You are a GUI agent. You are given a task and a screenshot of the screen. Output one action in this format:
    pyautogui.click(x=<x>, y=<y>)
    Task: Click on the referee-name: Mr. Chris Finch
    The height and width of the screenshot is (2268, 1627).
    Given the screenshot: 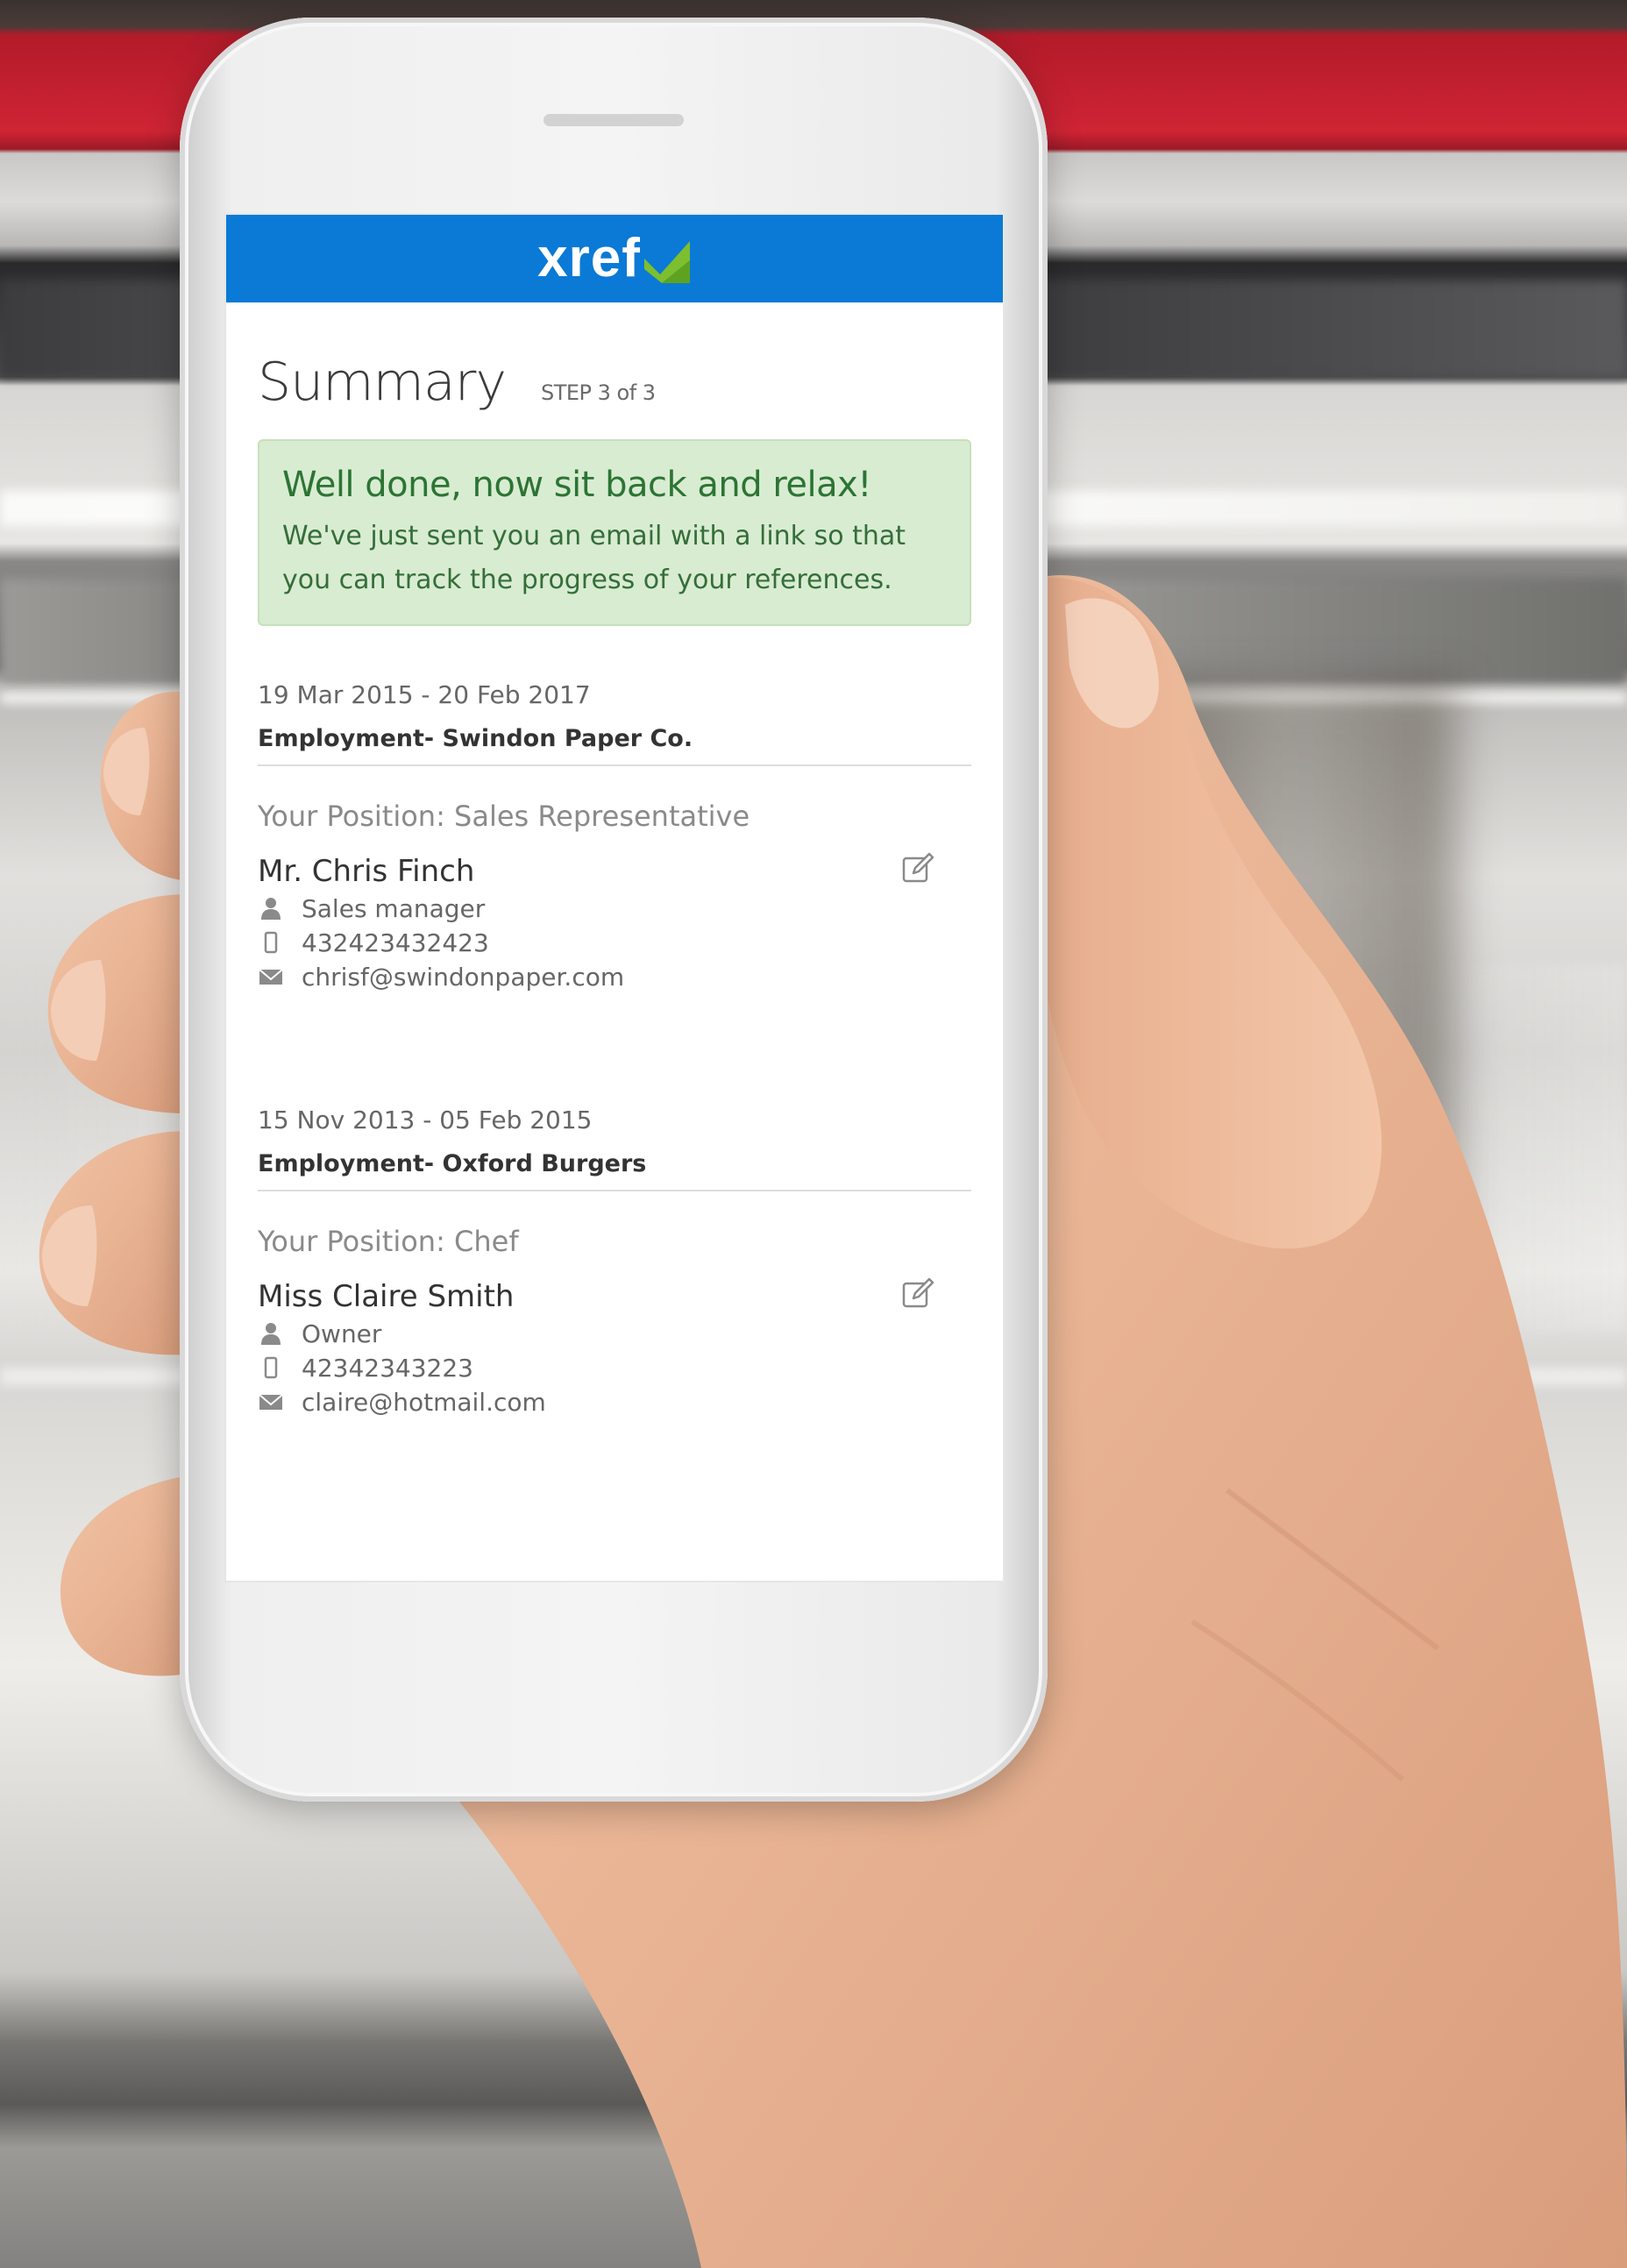 What is the action you would take?
    pyautogui.click(x=367, y=871)
    